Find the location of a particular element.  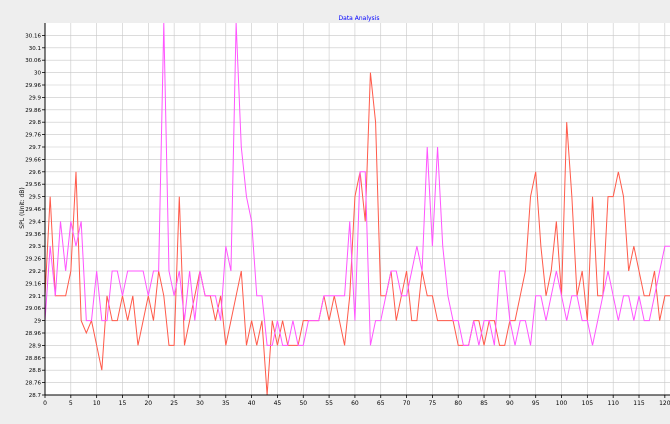

y-tick-label: 29.3 is located at coordinates (35, 247).